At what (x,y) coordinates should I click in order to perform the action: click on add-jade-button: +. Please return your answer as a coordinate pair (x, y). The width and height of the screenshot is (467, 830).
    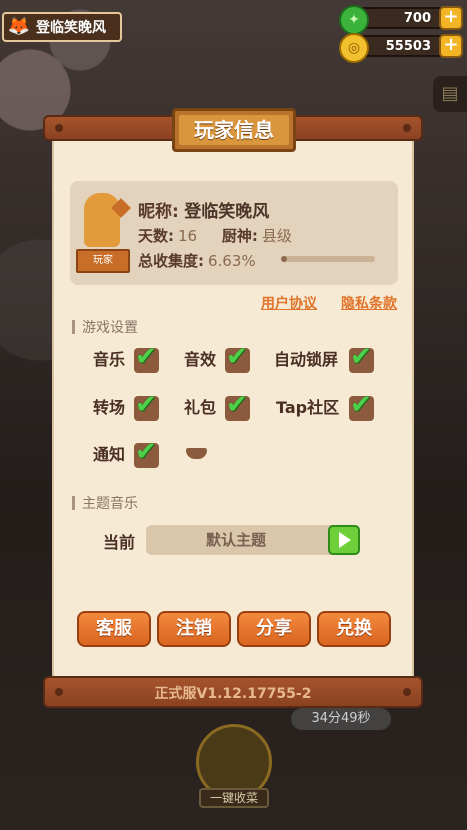
    Looking at the image, I should click on (451, 18).